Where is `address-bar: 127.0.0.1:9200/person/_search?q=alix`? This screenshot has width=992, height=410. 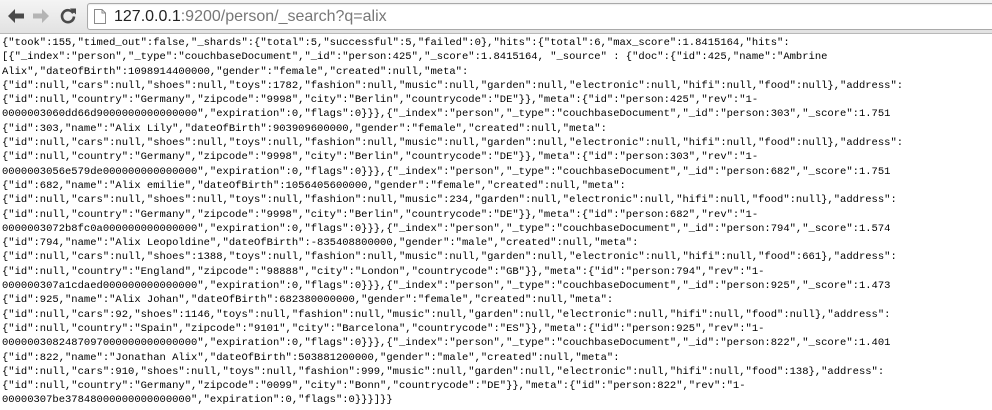
address-bar: 127.0.0.1:9200/person/_search?q=alix is located at coordinates (539, 16).